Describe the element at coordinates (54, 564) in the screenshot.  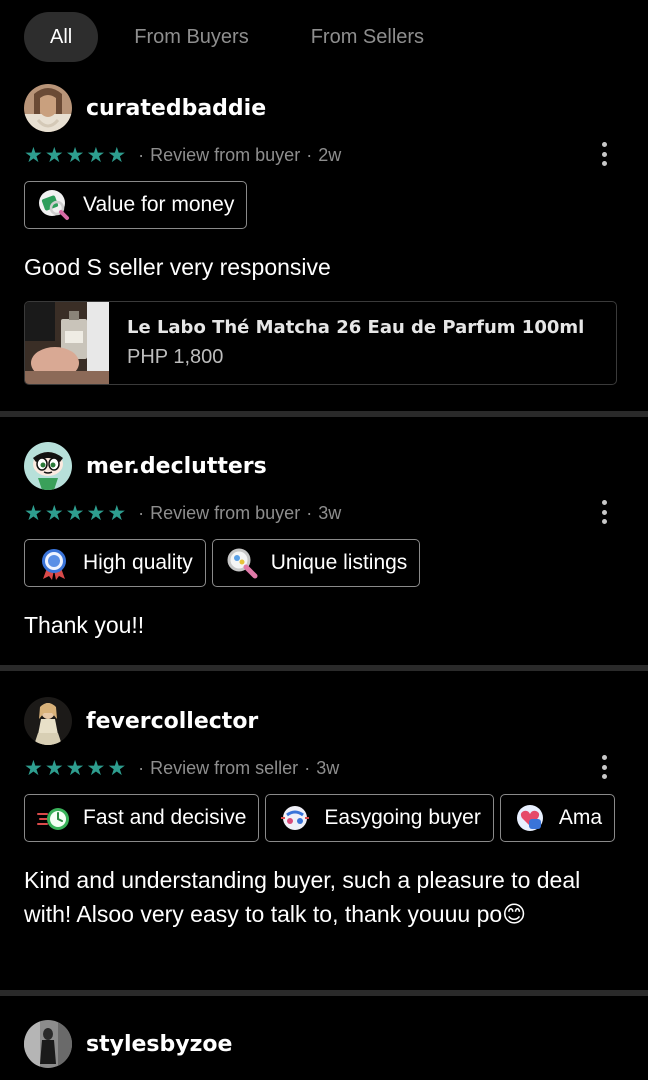
I see `rosette-award-icon` at that location.